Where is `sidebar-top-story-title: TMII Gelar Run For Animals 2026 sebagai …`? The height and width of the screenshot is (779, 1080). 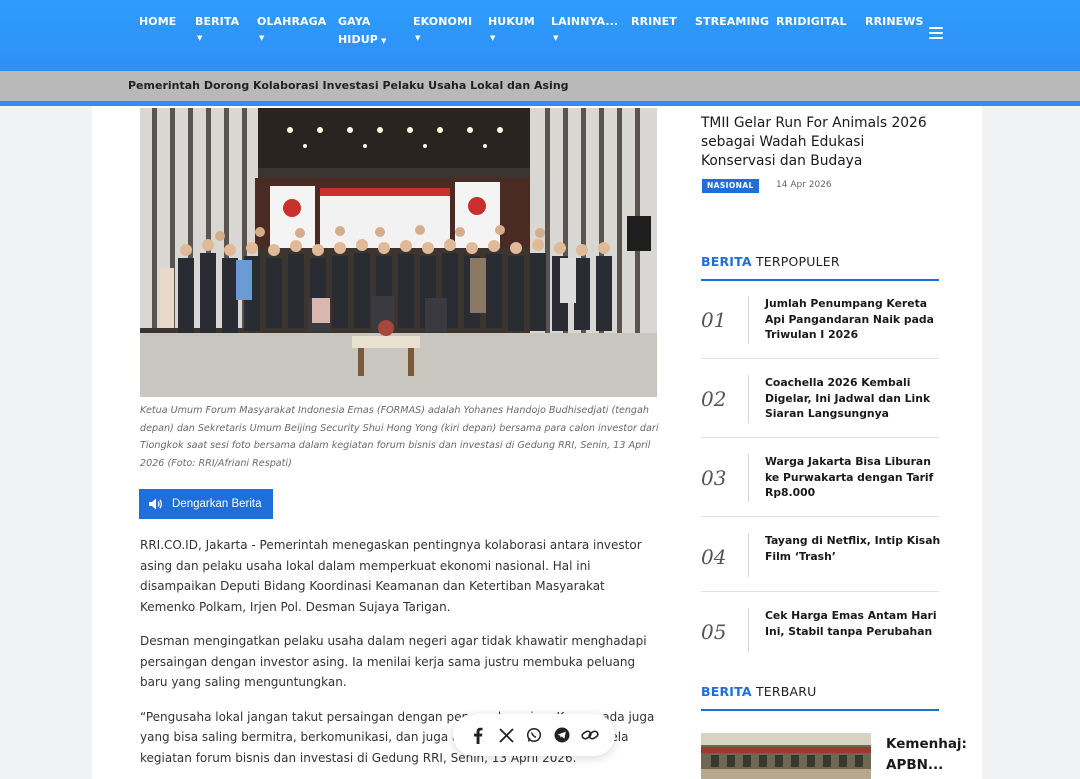 sidebar-top-story-title: TMII Gelar Run For Animals 2026 sebagai … is located at coordinates (821, 142).